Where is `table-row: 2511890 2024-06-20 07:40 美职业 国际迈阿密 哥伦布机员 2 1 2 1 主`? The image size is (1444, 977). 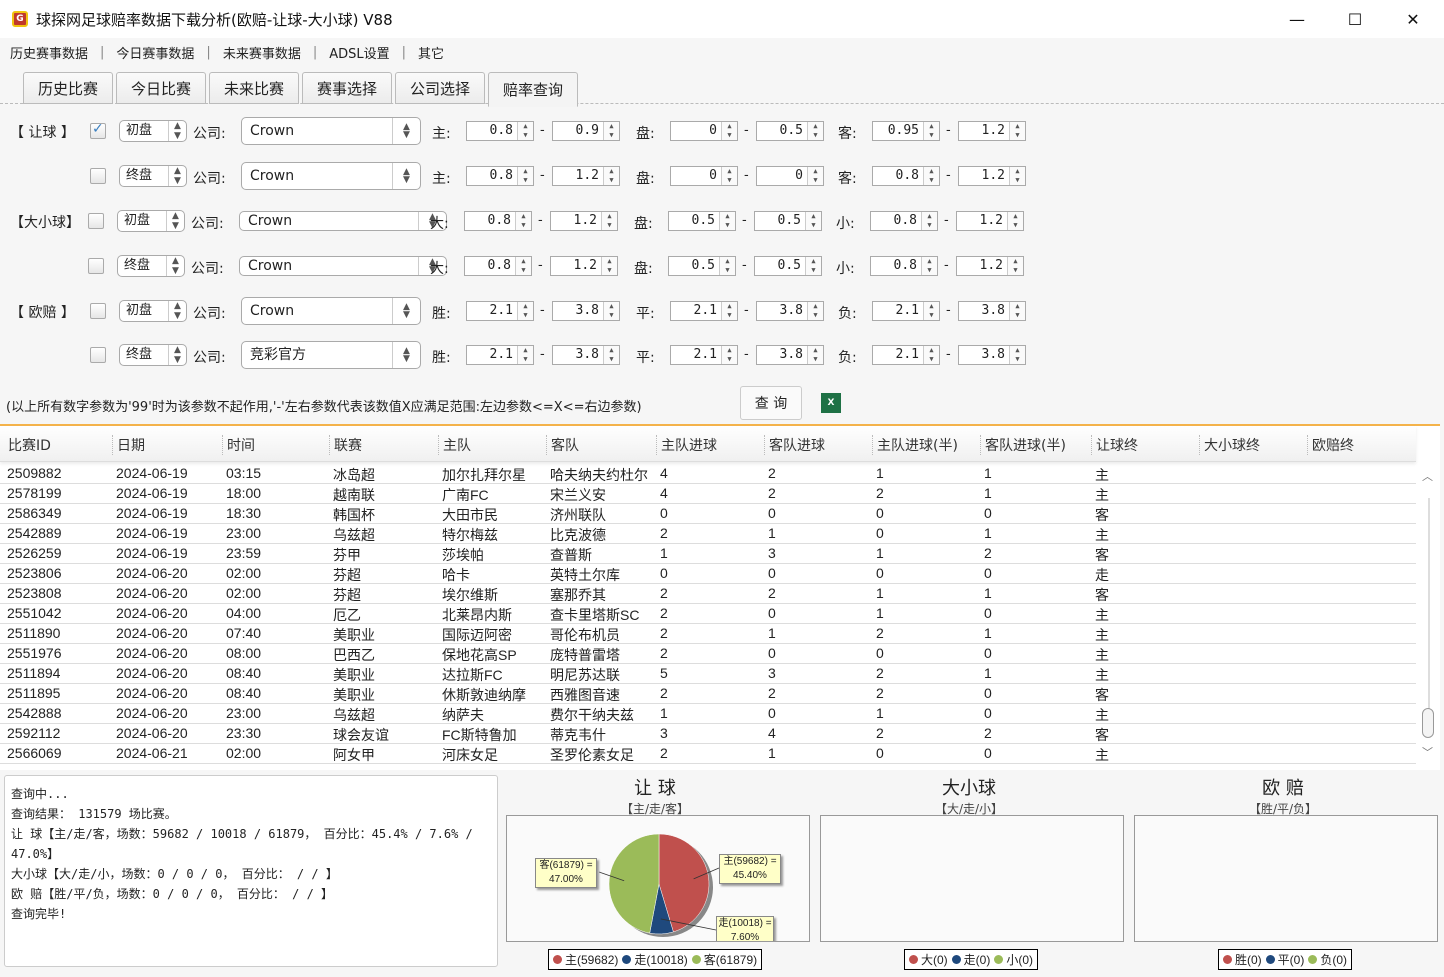
table-row: 2511890 2024-06-20 07:40 美职业 国际迈阿密 哥伦布机员 2 1 2 1 主 is located at coordinates (708, 634).